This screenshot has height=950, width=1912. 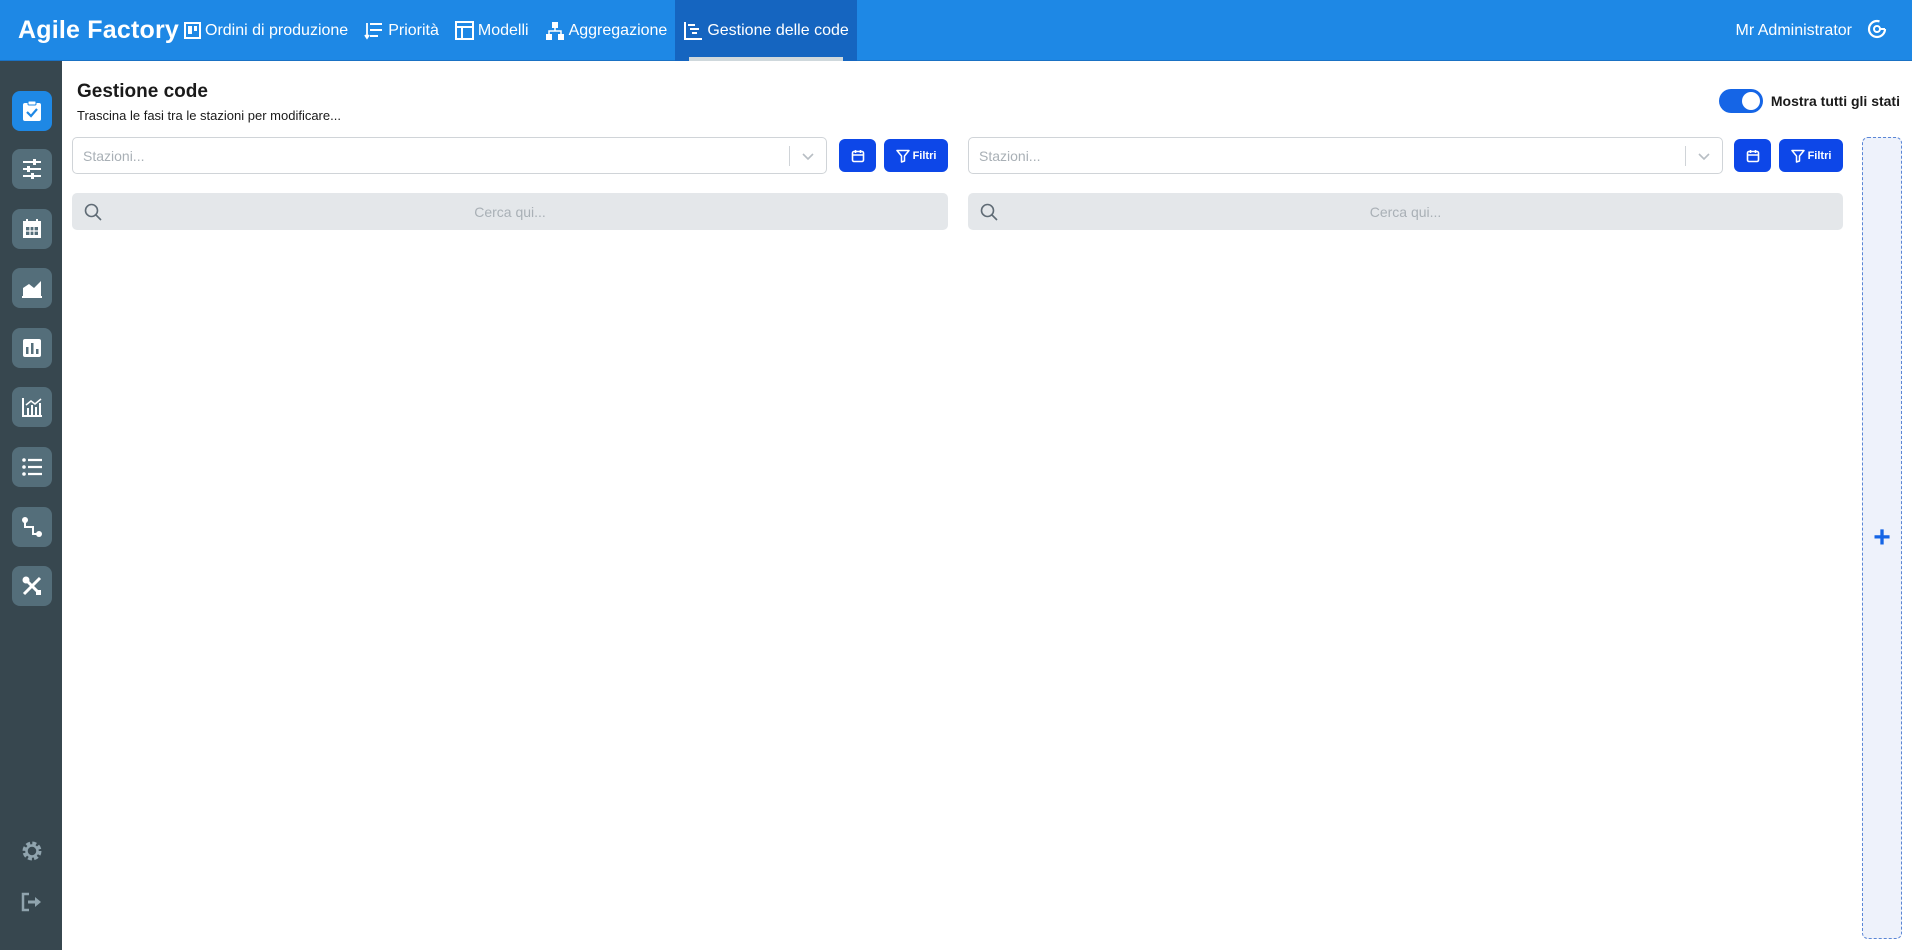 I want to click on plus-icon: +, so click(x=1882, y=537).